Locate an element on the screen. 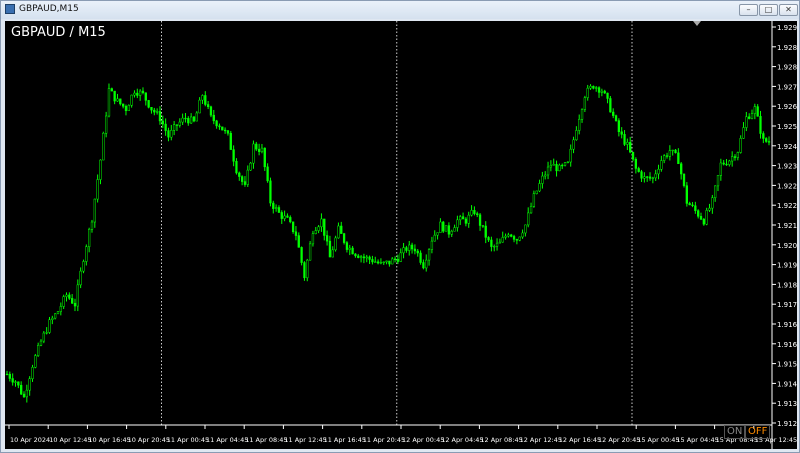 This screenshot has height=453, width=800. price-label: 1.92970 is located at coordinates (787, 28).